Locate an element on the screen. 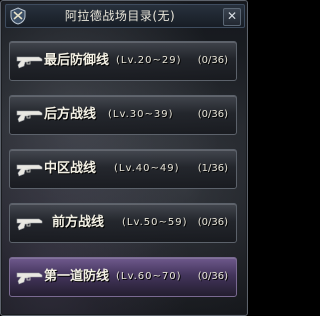  zone-name: 中区战线 is located at coordinates (70, 168).